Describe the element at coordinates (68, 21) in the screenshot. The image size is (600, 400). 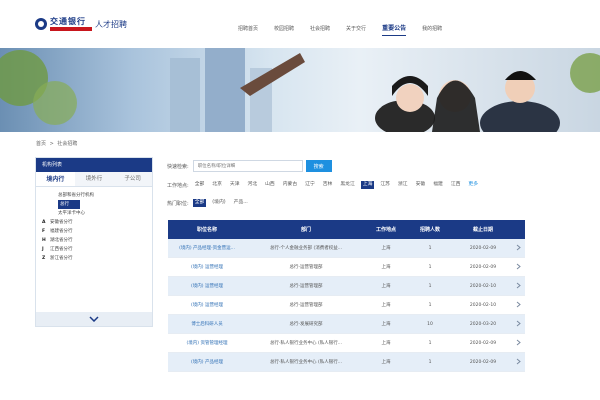
I see `bank-name: 交通银行` at that location.